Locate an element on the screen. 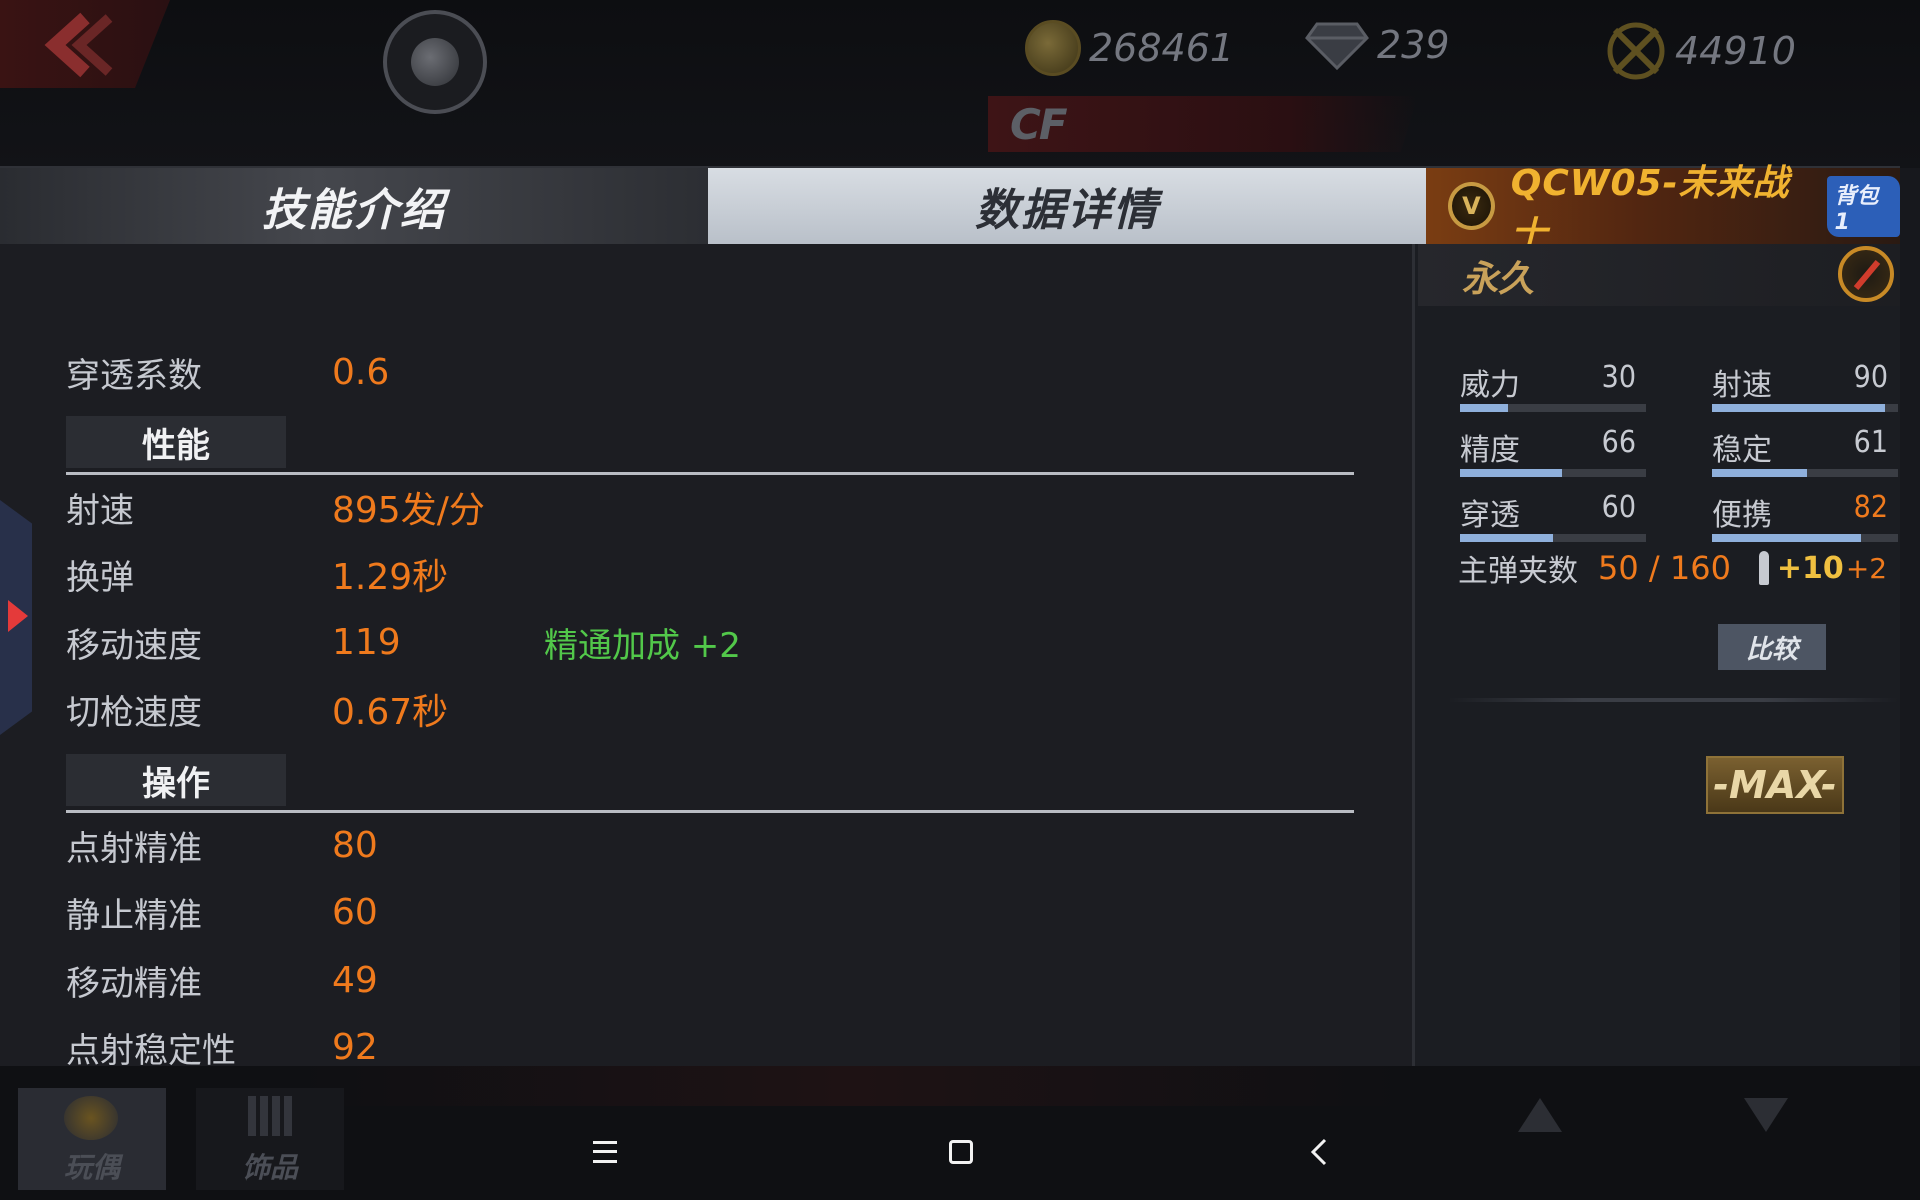 Image resolution: width=1920 pixels, height=1200 pixels. diamond-icon is located at coordinates (1337, 46).